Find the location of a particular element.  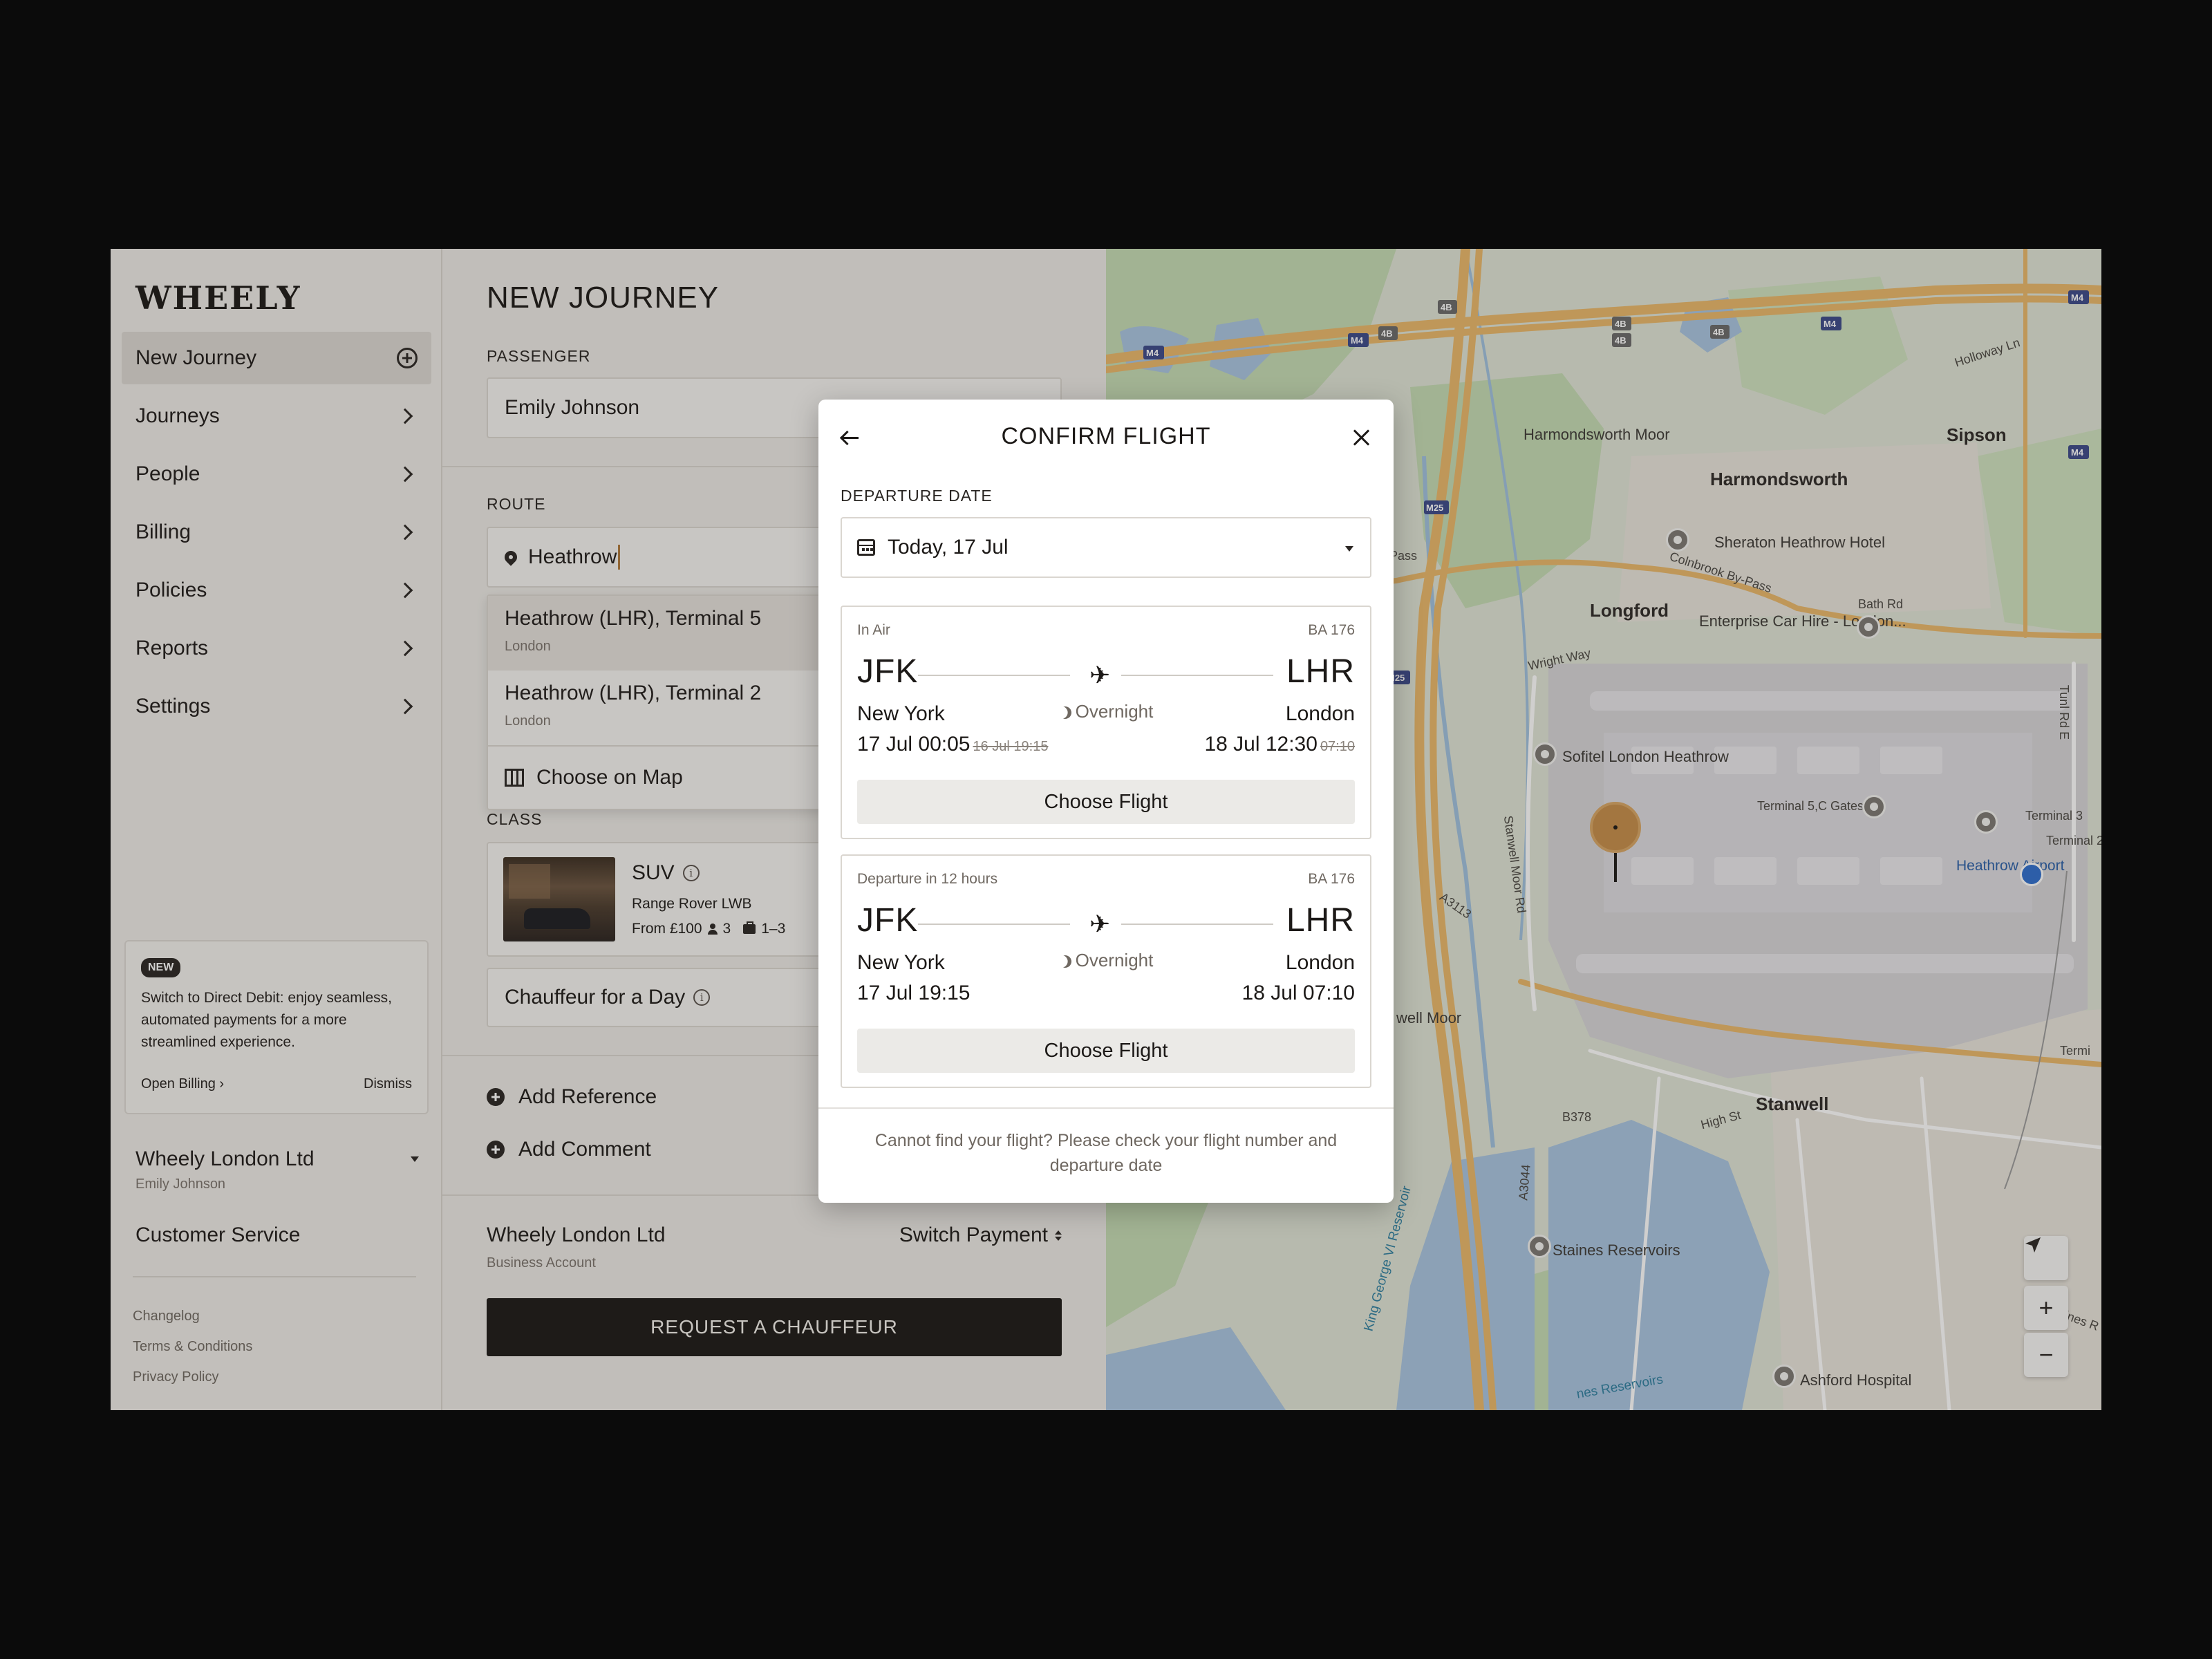

departure-time-row: 17 Jul 00:05 16 Jul 19:15 is located at coordinates (953, 744).